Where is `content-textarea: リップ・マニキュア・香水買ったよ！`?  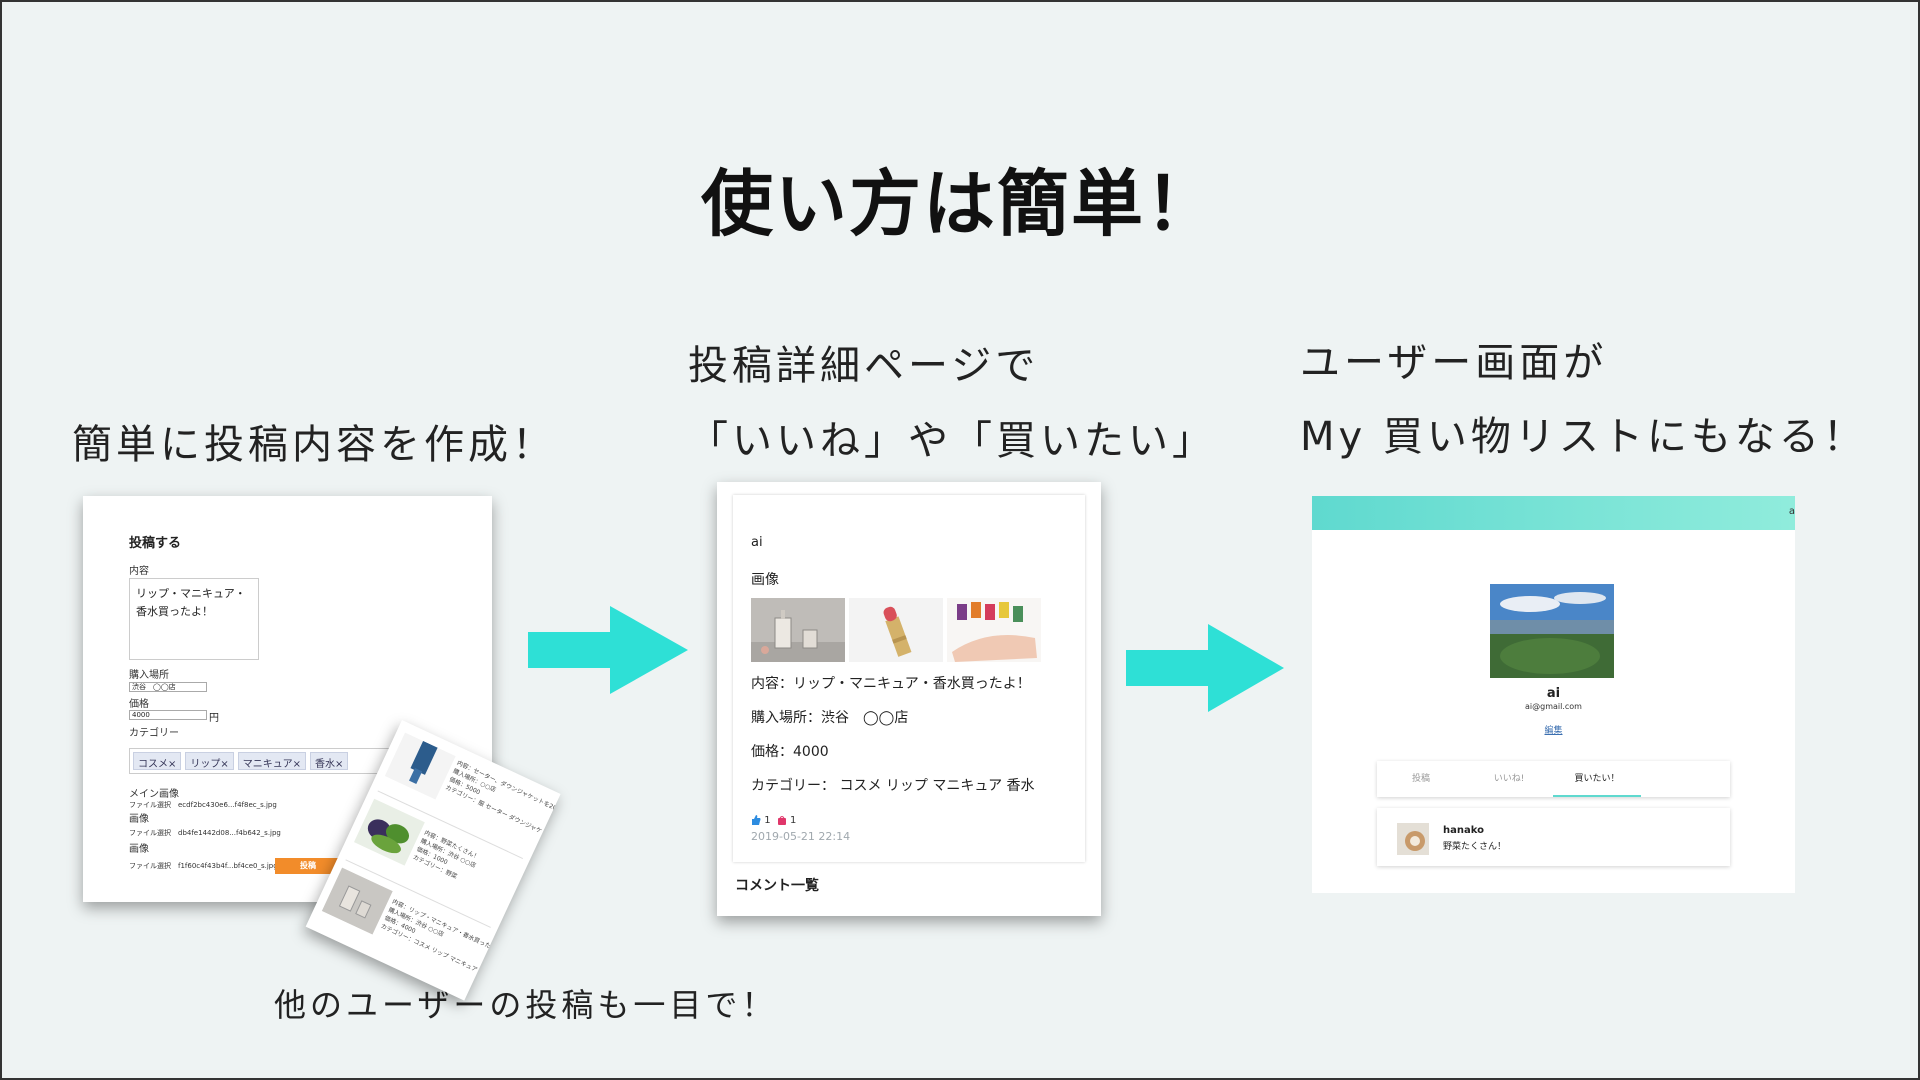 content-textarea: リップ・マニキュア・香水買ったよ！ is located at coordinates (194, 619).